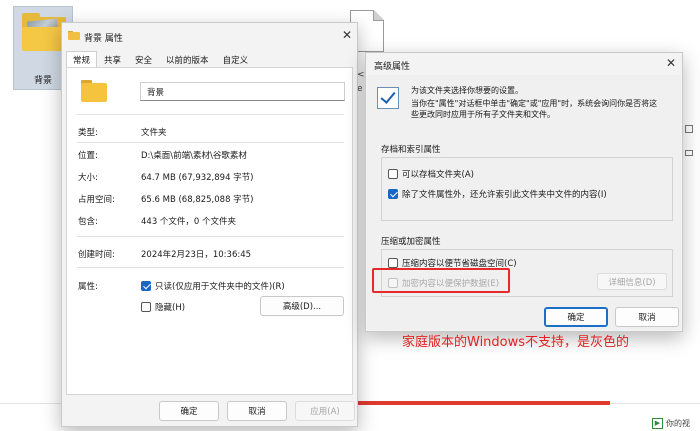 The height and width of the screenshot is (431, 700). I want to click on tab-general: 常规, so click(82, 59).